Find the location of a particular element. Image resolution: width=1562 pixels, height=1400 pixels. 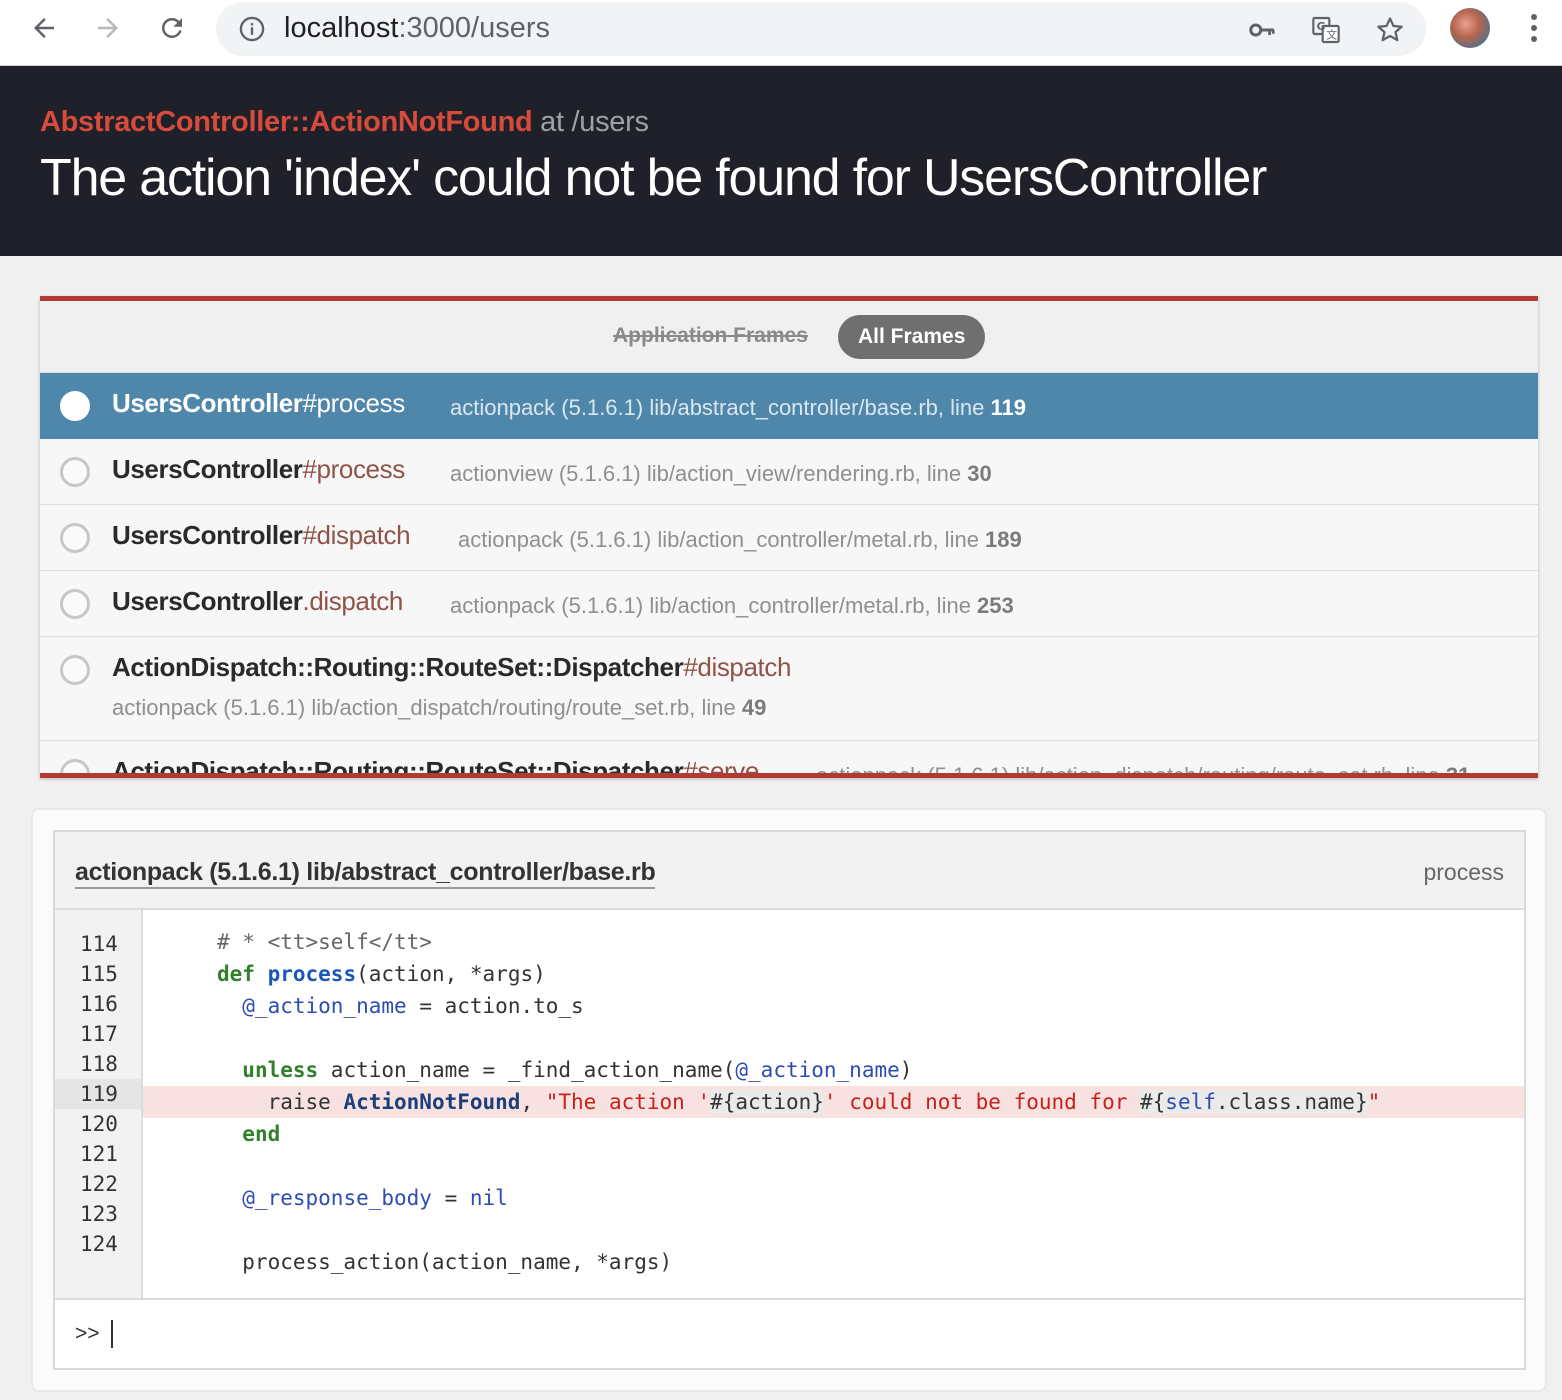

line-number: 116 is located at coordinates (99, 1004).